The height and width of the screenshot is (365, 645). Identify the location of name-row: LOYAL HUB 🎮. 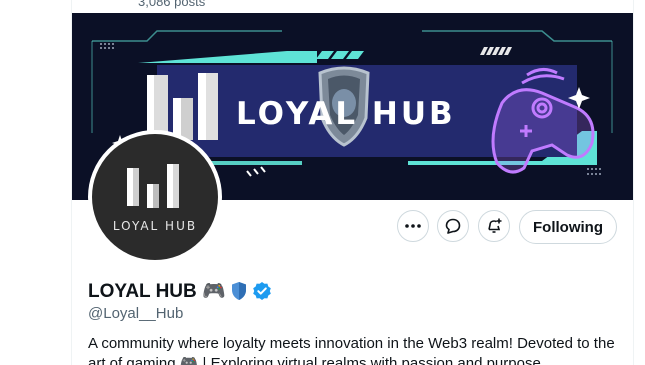
(180, 291).